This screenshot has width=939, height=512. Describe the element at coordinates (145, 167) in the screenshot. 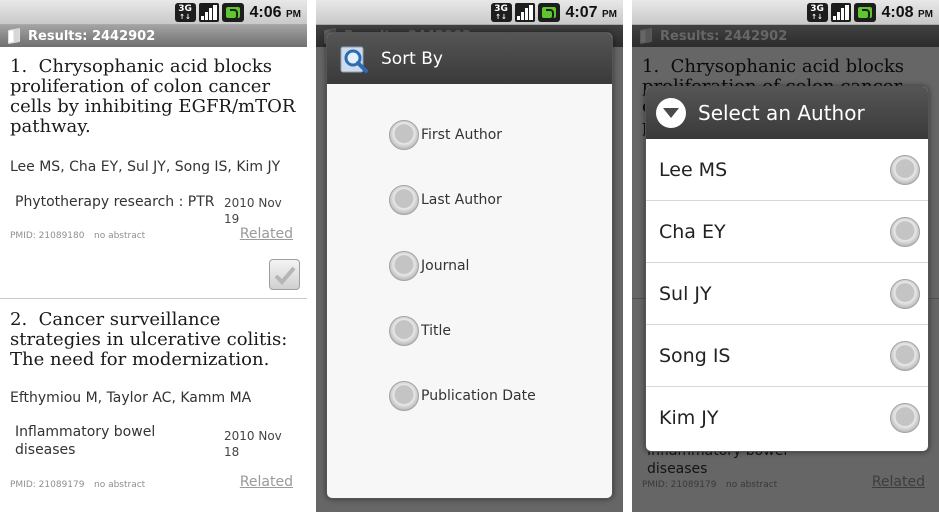

I see `result-authors: Lee MS, Cha EY, Sul JY, Song IS, Kim JY` at that location.